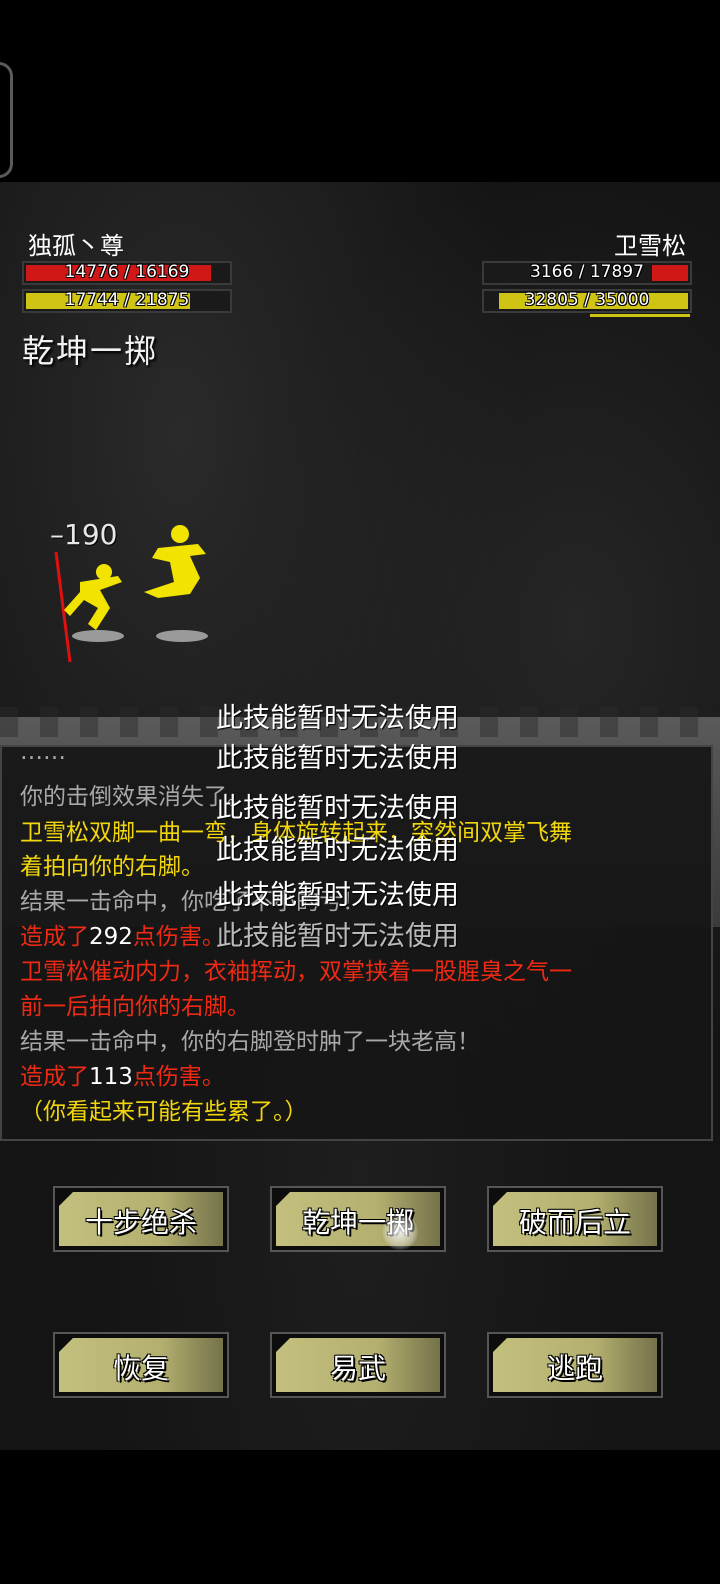  What do you see at coordinates (90, 351) in the screenshot?
I see `current-skill-name: 乾坤一掷` at bounding box center [90, 351].